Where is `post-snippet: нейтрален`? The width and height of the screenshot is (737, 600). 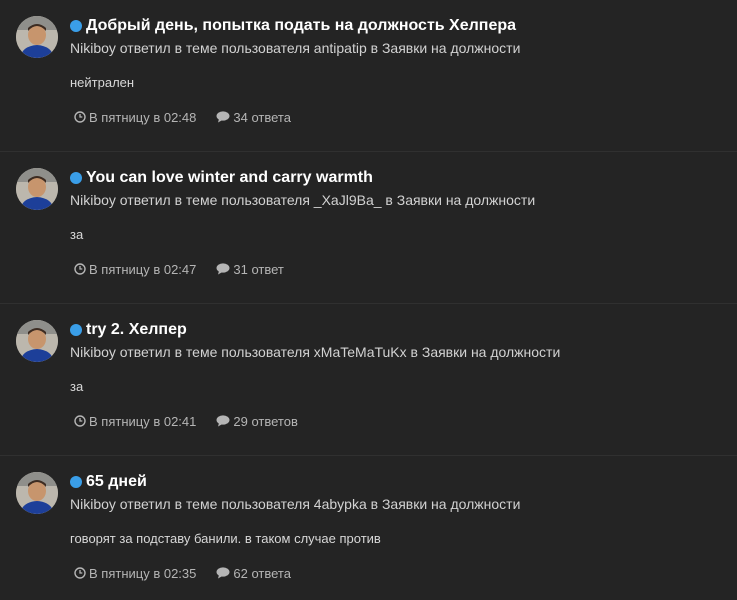 post-snippet: нейтрален is located at coordinates (102, 82).